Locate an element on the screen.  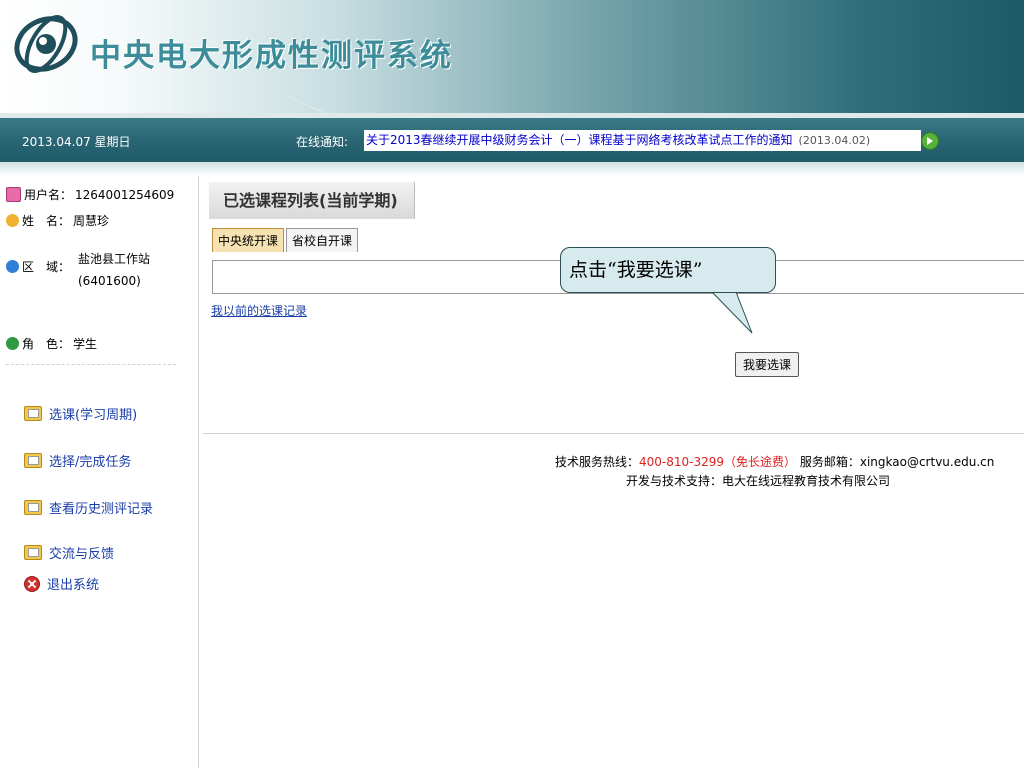
menu-item-label: 交流与反馈 is located at coordinates (81, 552).